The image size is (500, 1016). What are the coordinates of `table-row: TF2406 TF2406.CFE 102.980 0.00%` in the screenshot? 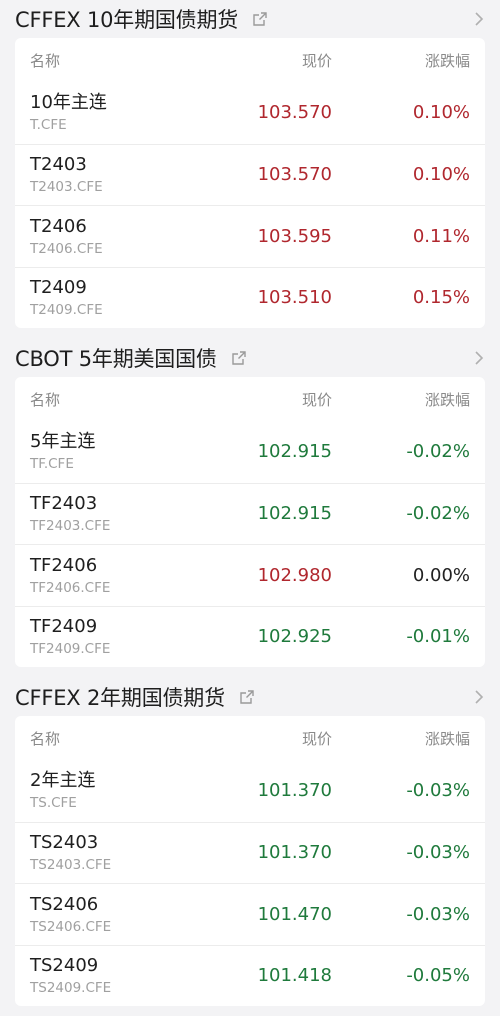 It's located at (250, 575).